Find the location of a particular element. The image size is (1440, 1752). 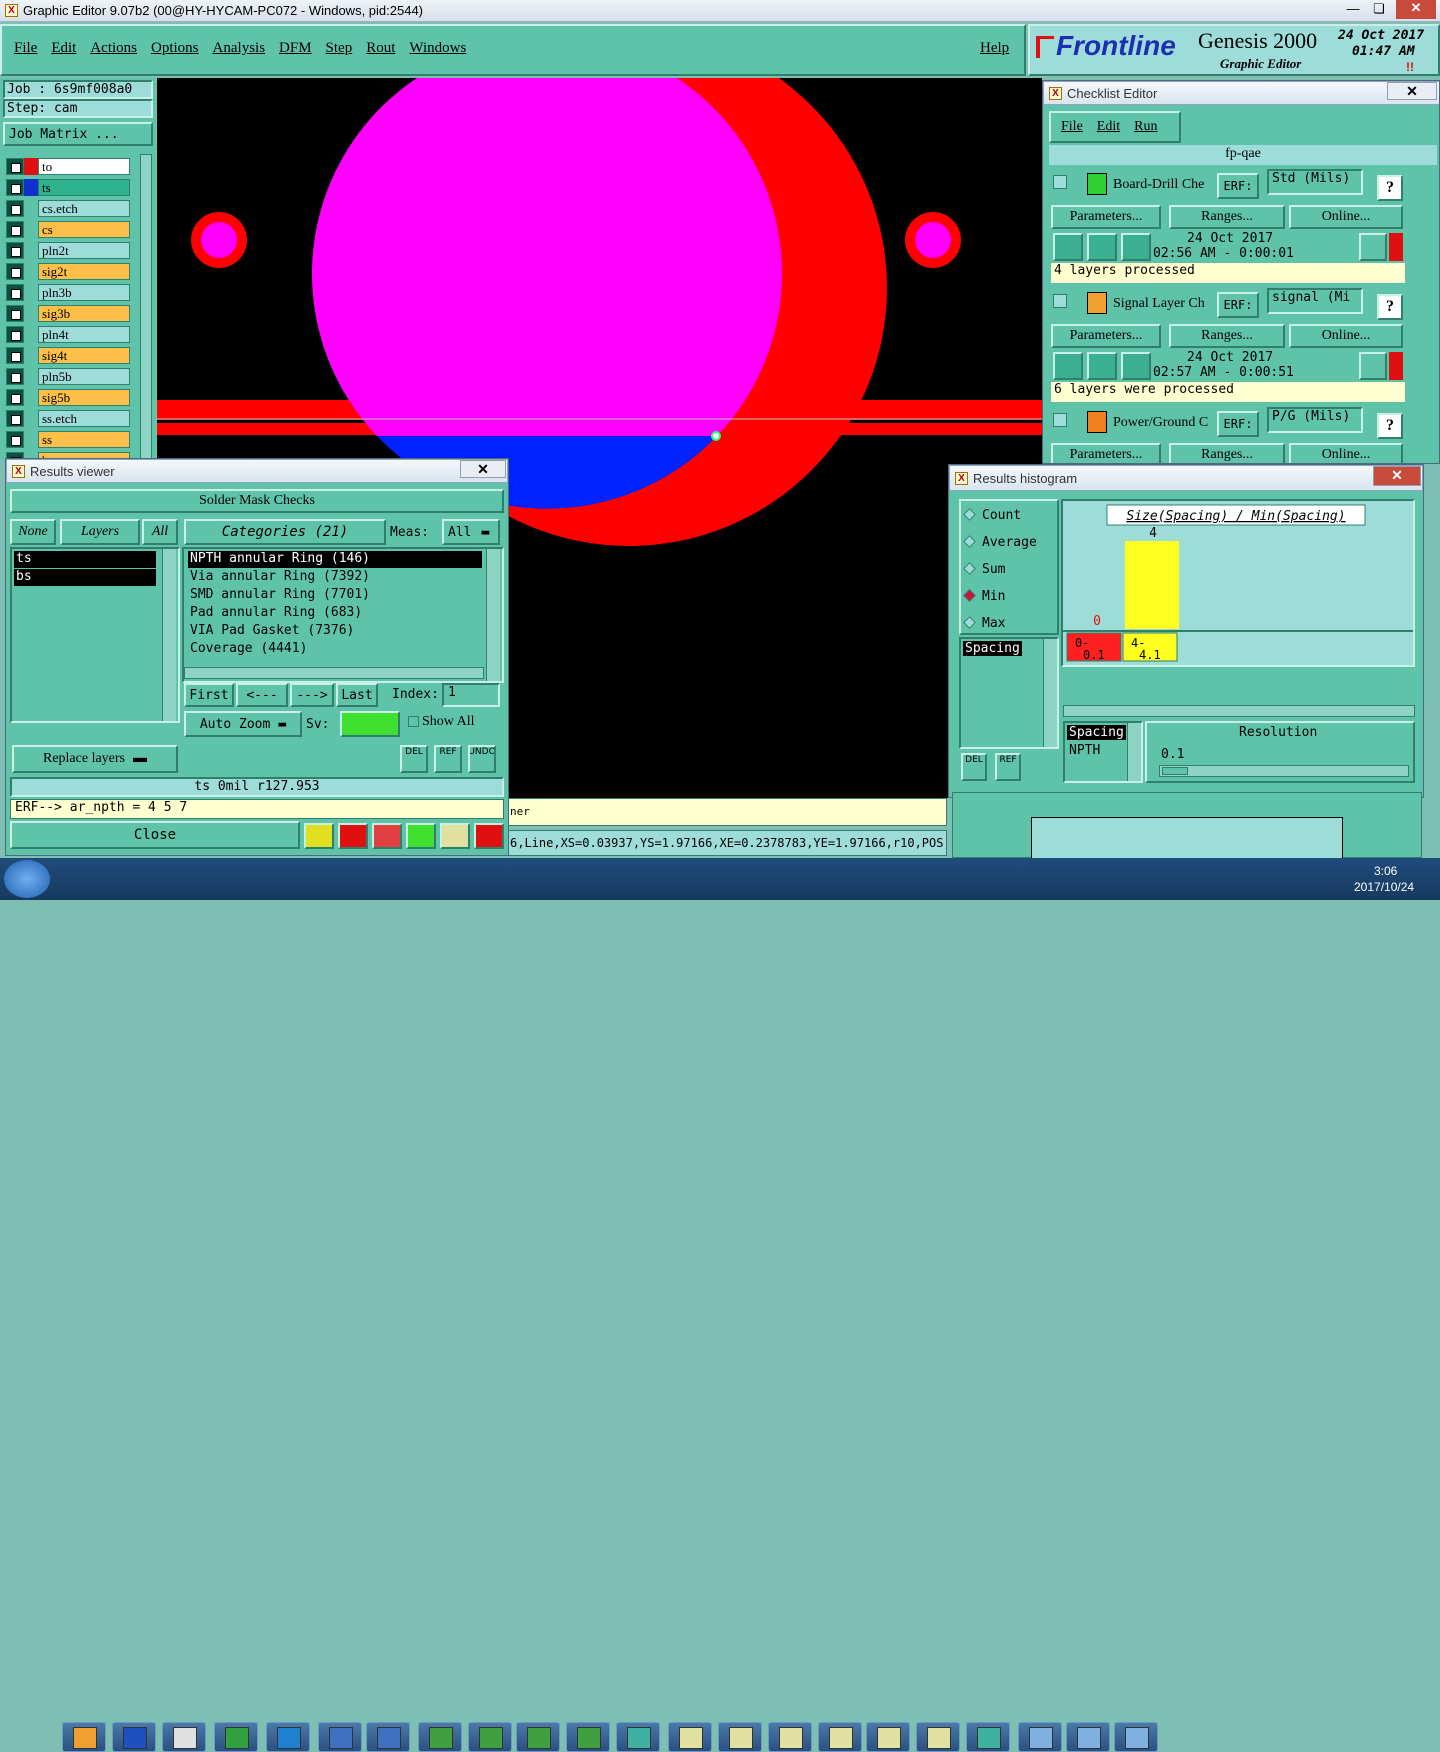

layer-name: cs.etch is located at coordinates (84, 208).